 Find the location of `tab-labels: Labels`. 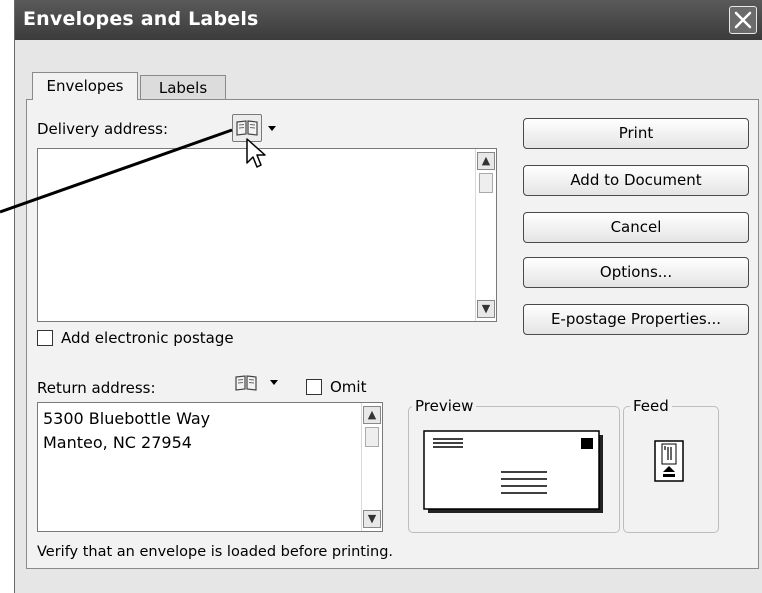

tab-labels: Labels is located at coordinates (183, 87).